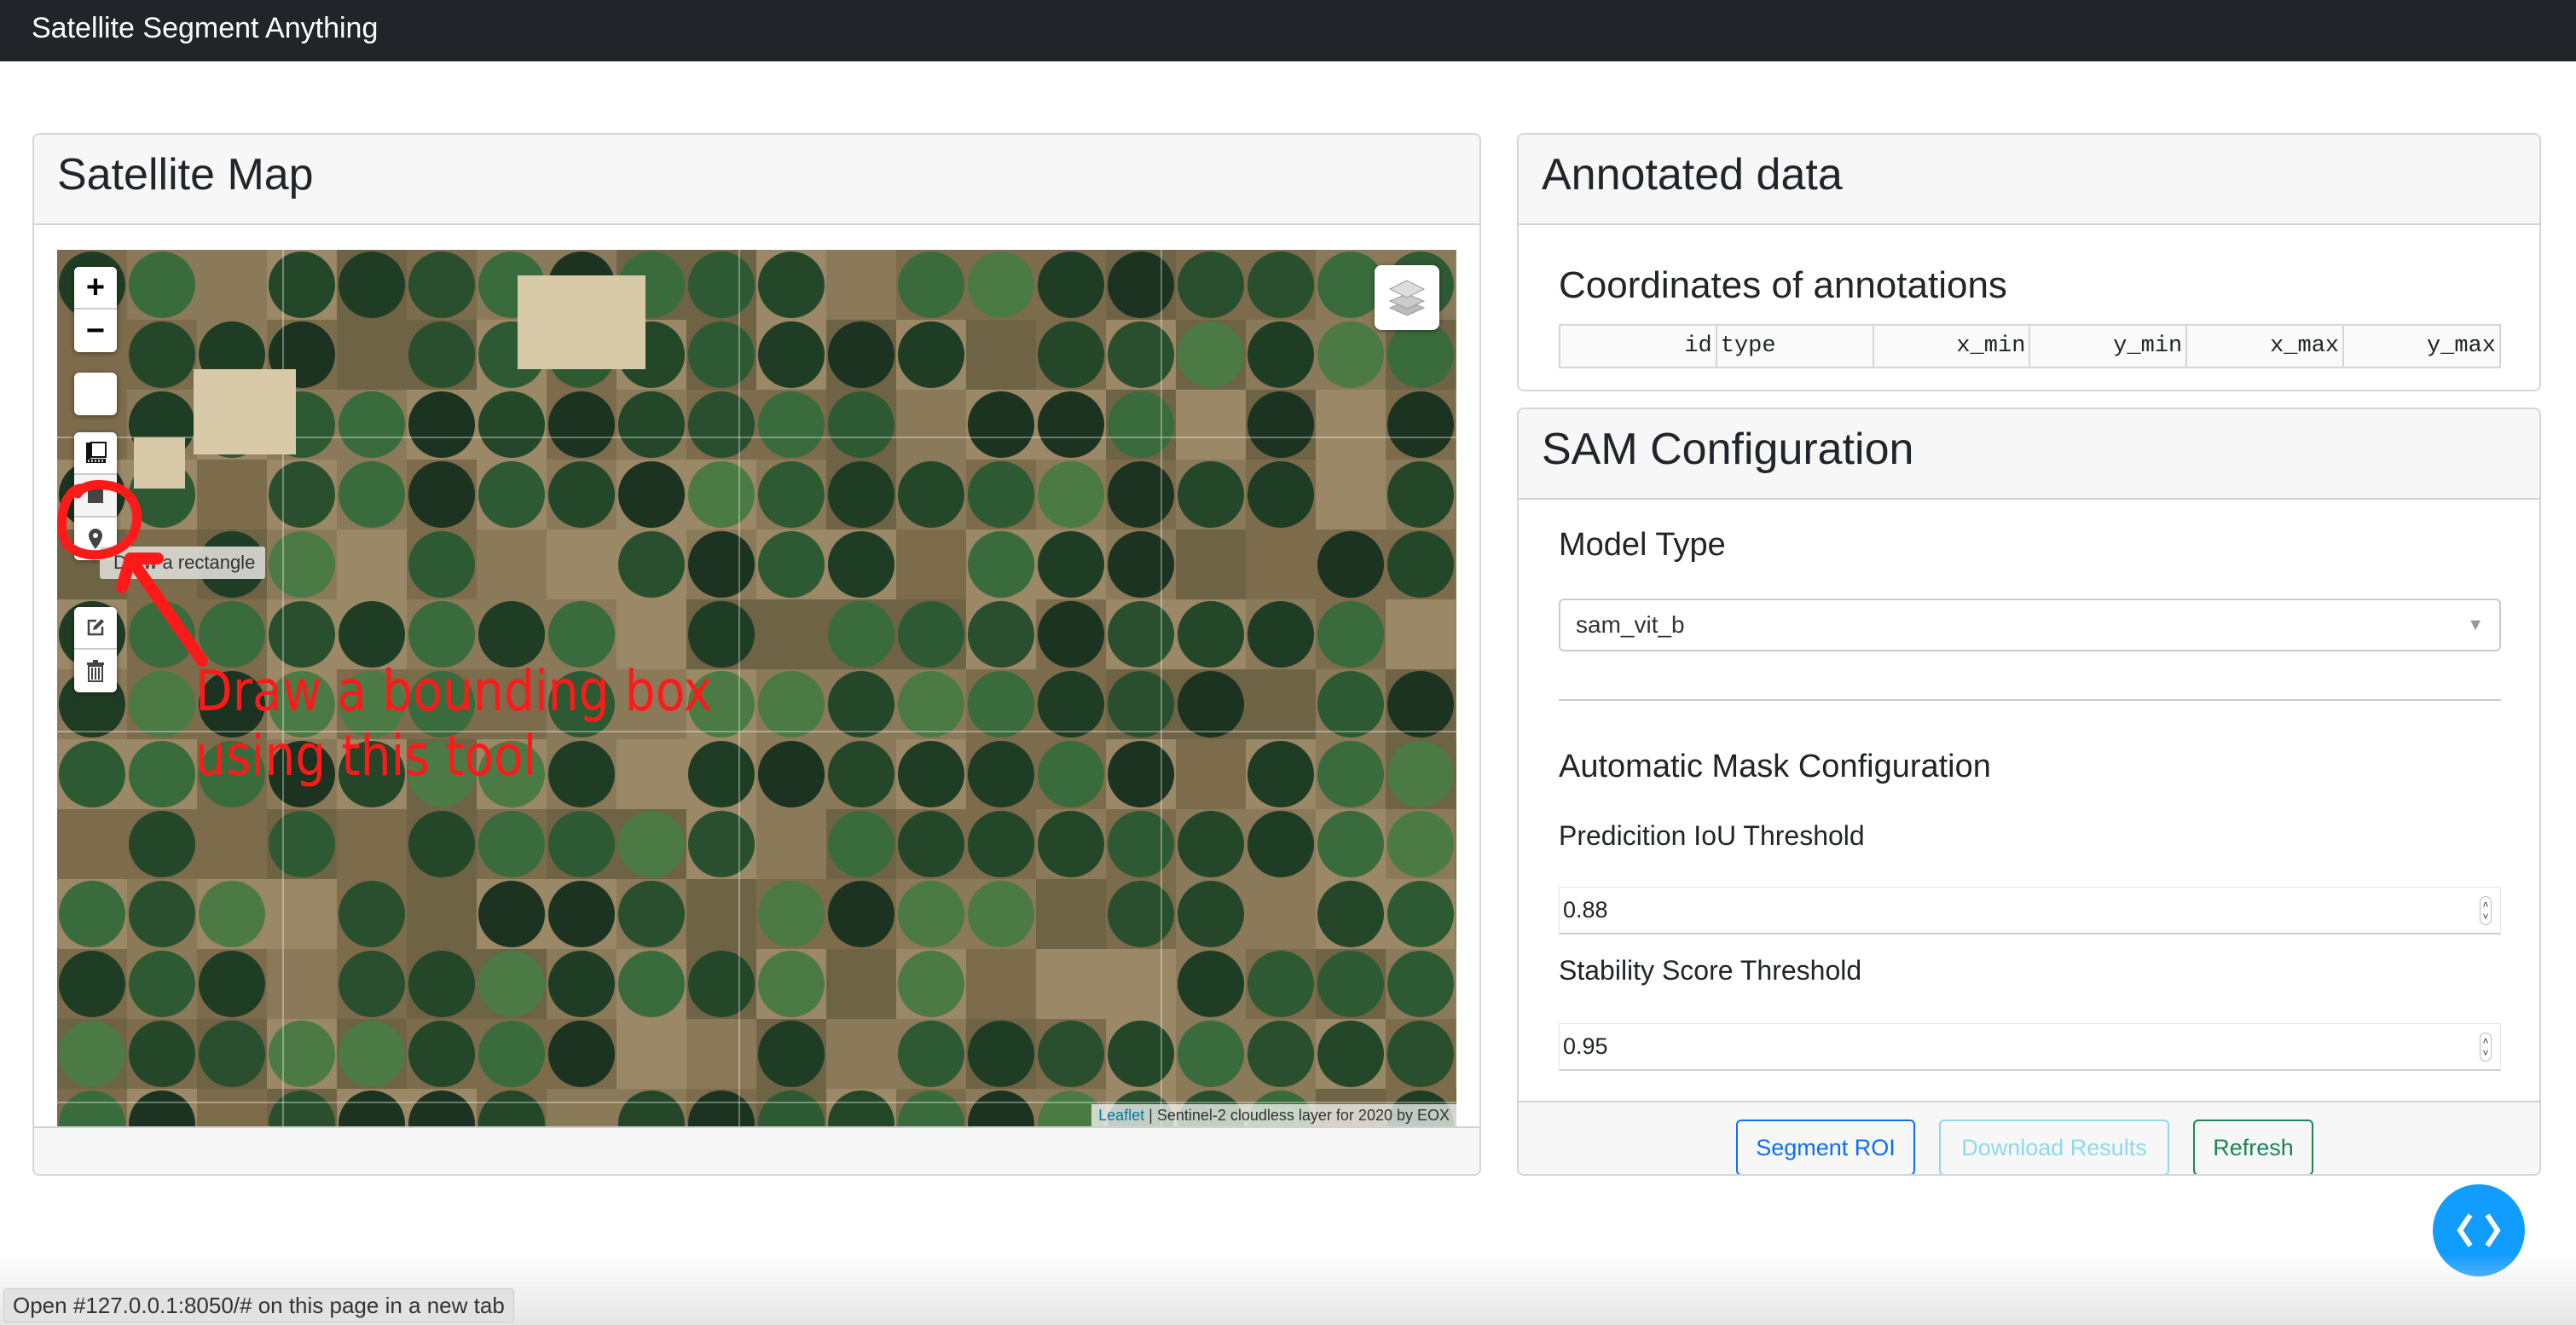 This screenshot has height=1325, width=2576. What do you see at coordinates (2054, 1147) in the screenshot?
I see `download-results-button: Download Results` at bounding box center [2054, 1147].